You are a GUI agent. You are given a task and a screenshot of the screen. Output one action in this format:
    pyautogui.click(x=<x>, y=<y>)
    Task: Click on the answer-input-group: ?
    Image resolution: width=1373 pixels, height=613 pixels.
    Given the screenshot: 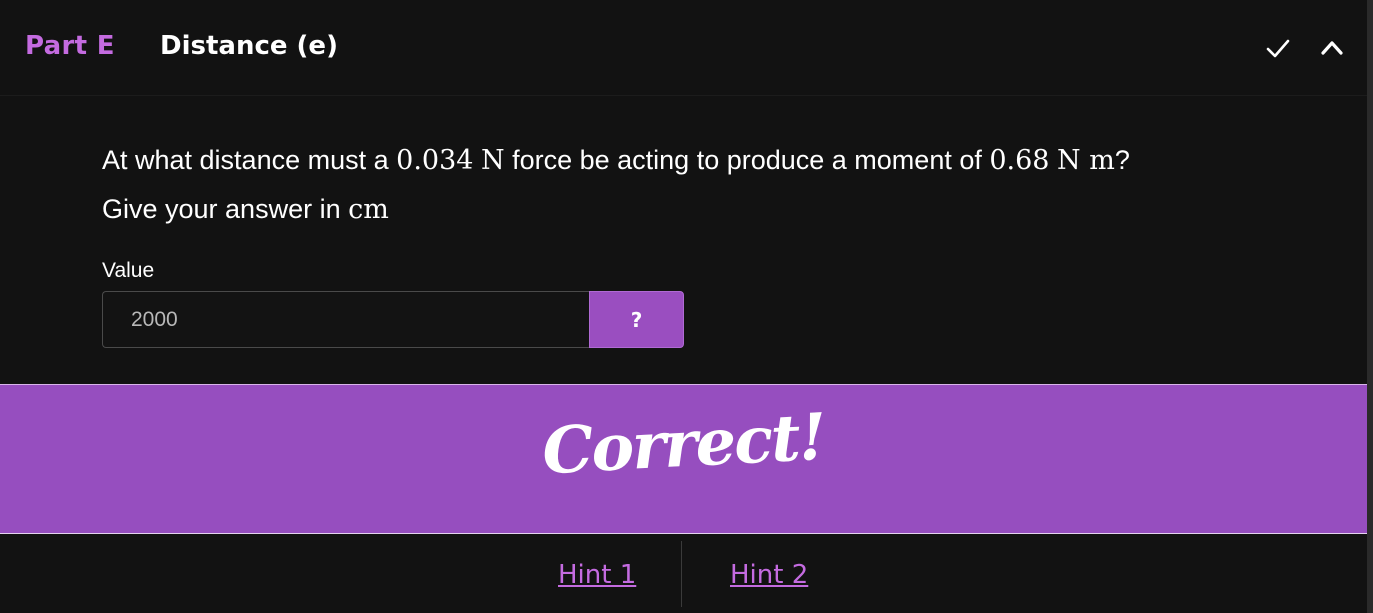 What is the action you would take?
    pyautogui.click(x=393, y=319)
    